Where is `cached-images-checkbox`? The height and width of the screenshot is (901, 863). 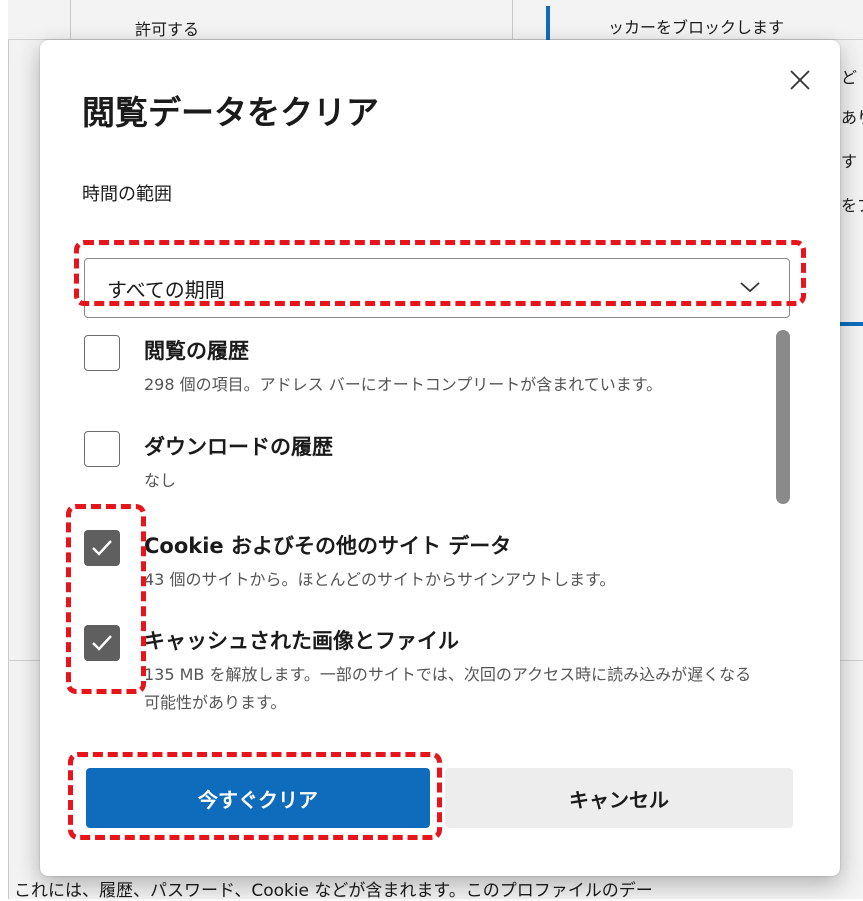 cached-images-checkbox is located at coordinates (102, 643).